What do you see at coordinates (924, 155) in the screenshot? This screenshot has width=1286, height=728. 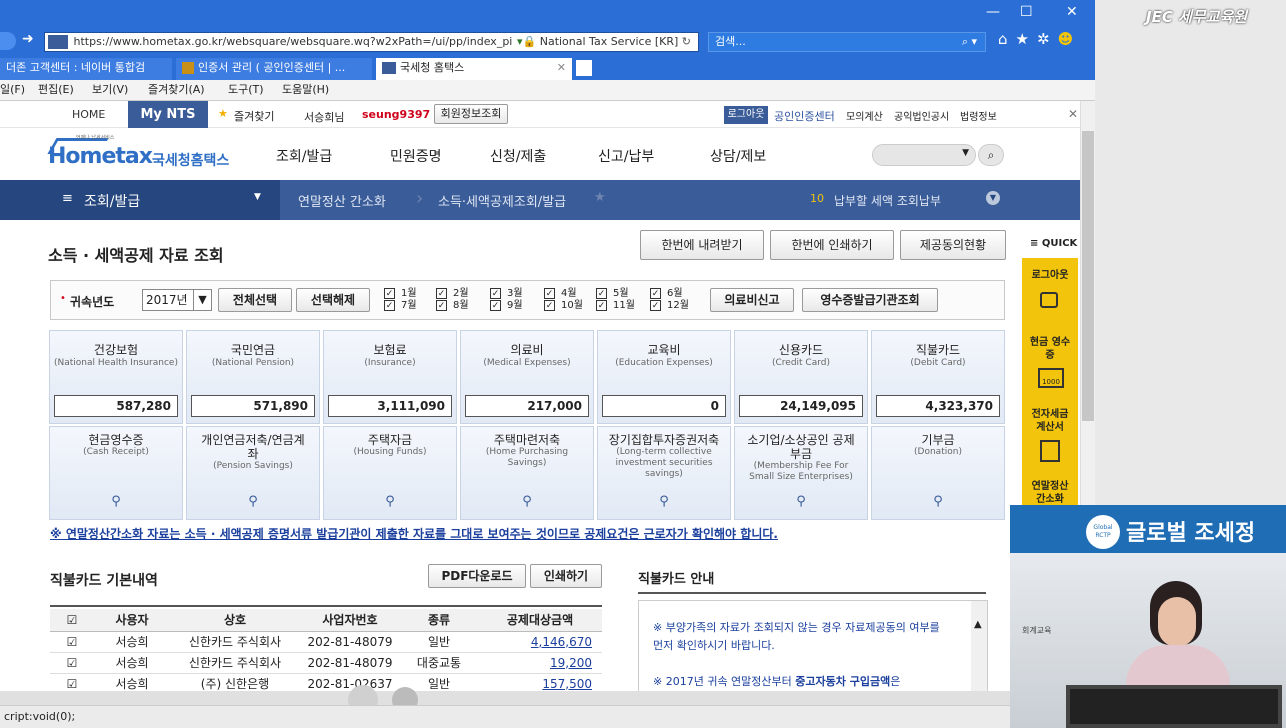 I see `site-search-input: ▼` at bounding box center [924, 155].